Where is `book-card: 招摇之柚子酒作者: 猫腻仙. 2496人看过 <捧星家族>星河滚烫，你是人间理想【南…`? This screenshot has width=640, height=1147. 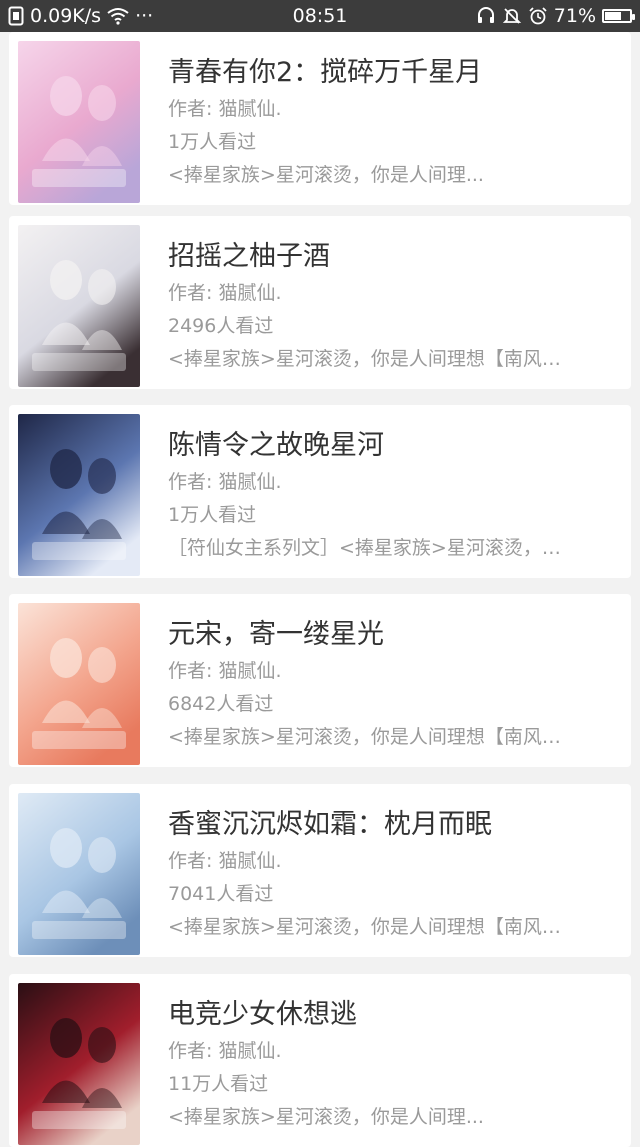
book-card: 招摇之柚子酒作者: 猫腻仙. 2496人看过 <捧星家族>星河滚烫，你是人间理想【南… is located at coordinates (320, 302).